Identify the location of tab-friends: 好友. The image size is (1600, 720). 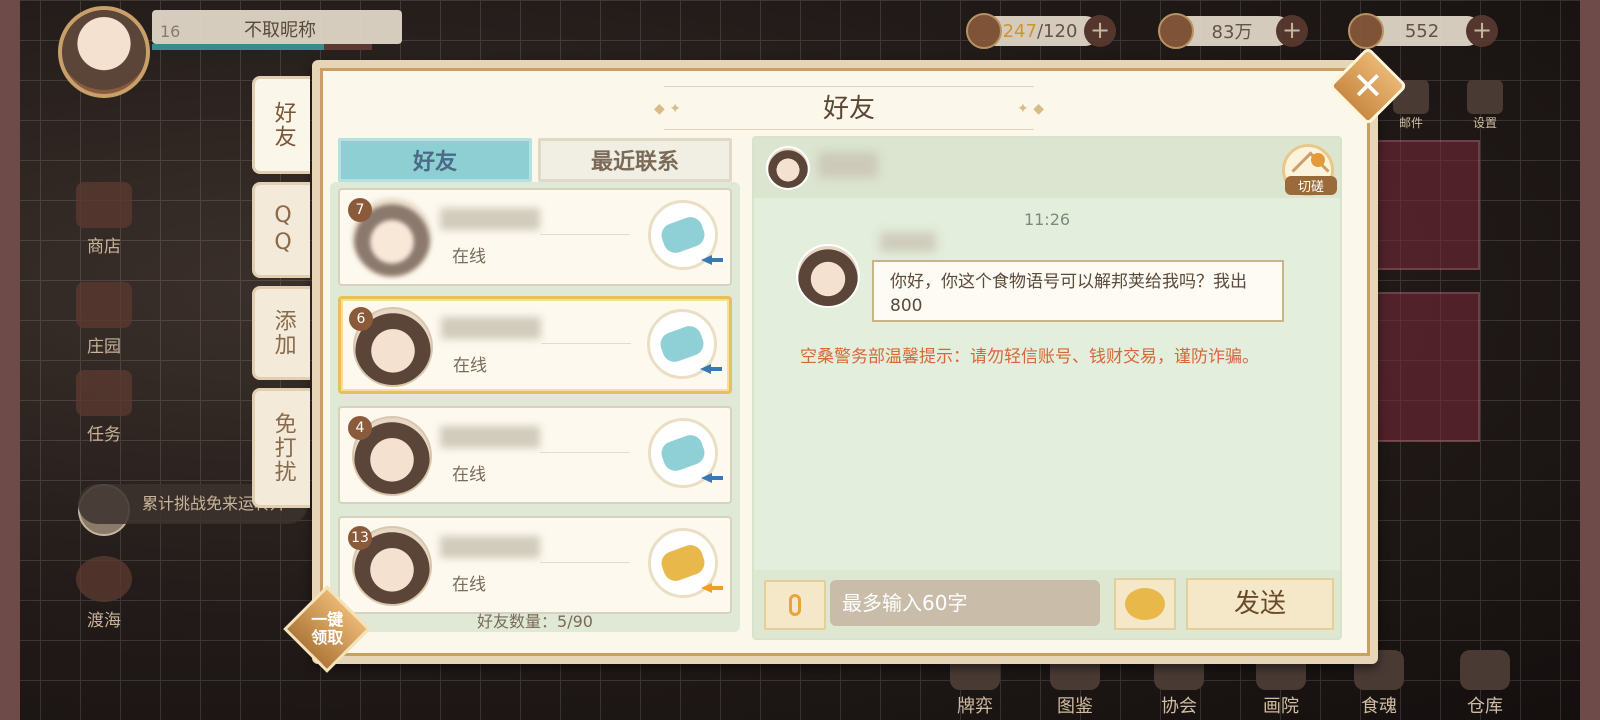
(435, 160).